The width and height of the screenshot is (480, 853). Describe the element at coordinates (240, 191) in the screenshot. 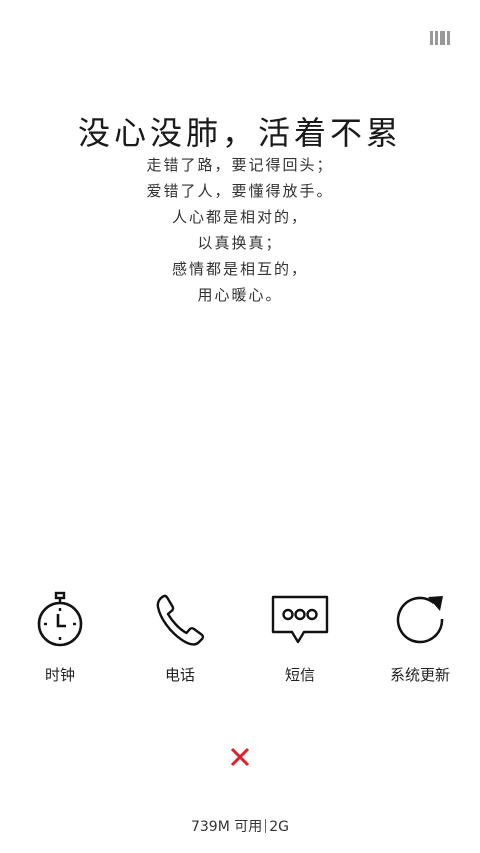

I see `quote-line: 爱错了人，要懂得放手。` at that location.